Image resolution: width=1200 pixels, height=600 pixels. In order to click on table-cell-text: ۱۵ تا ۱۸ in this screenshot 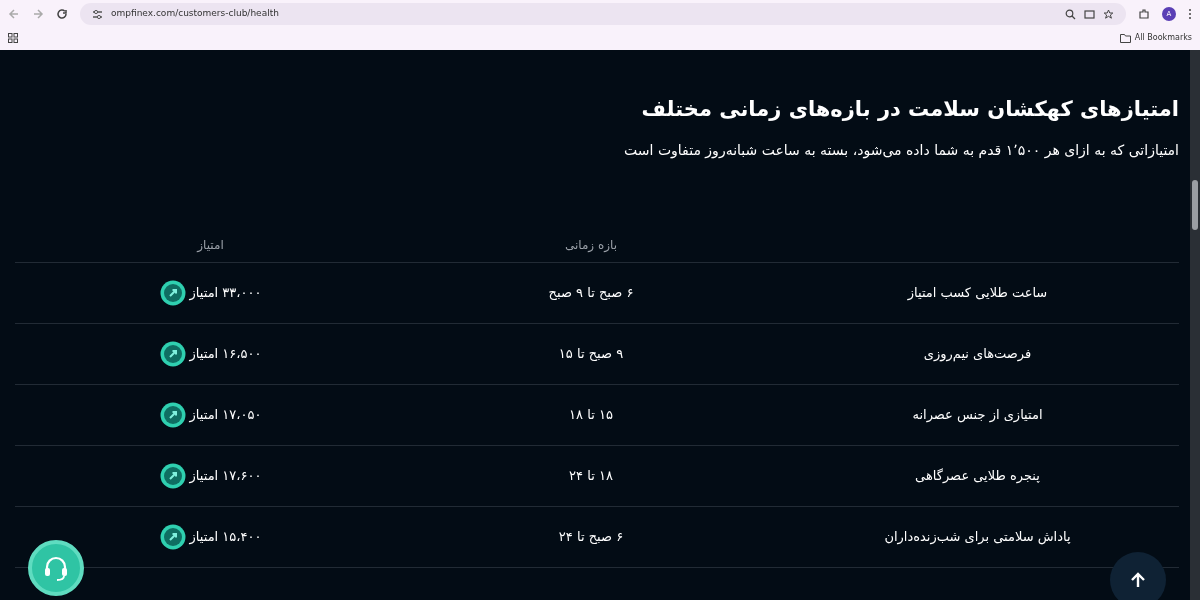, I will do `click(591, 415)`.